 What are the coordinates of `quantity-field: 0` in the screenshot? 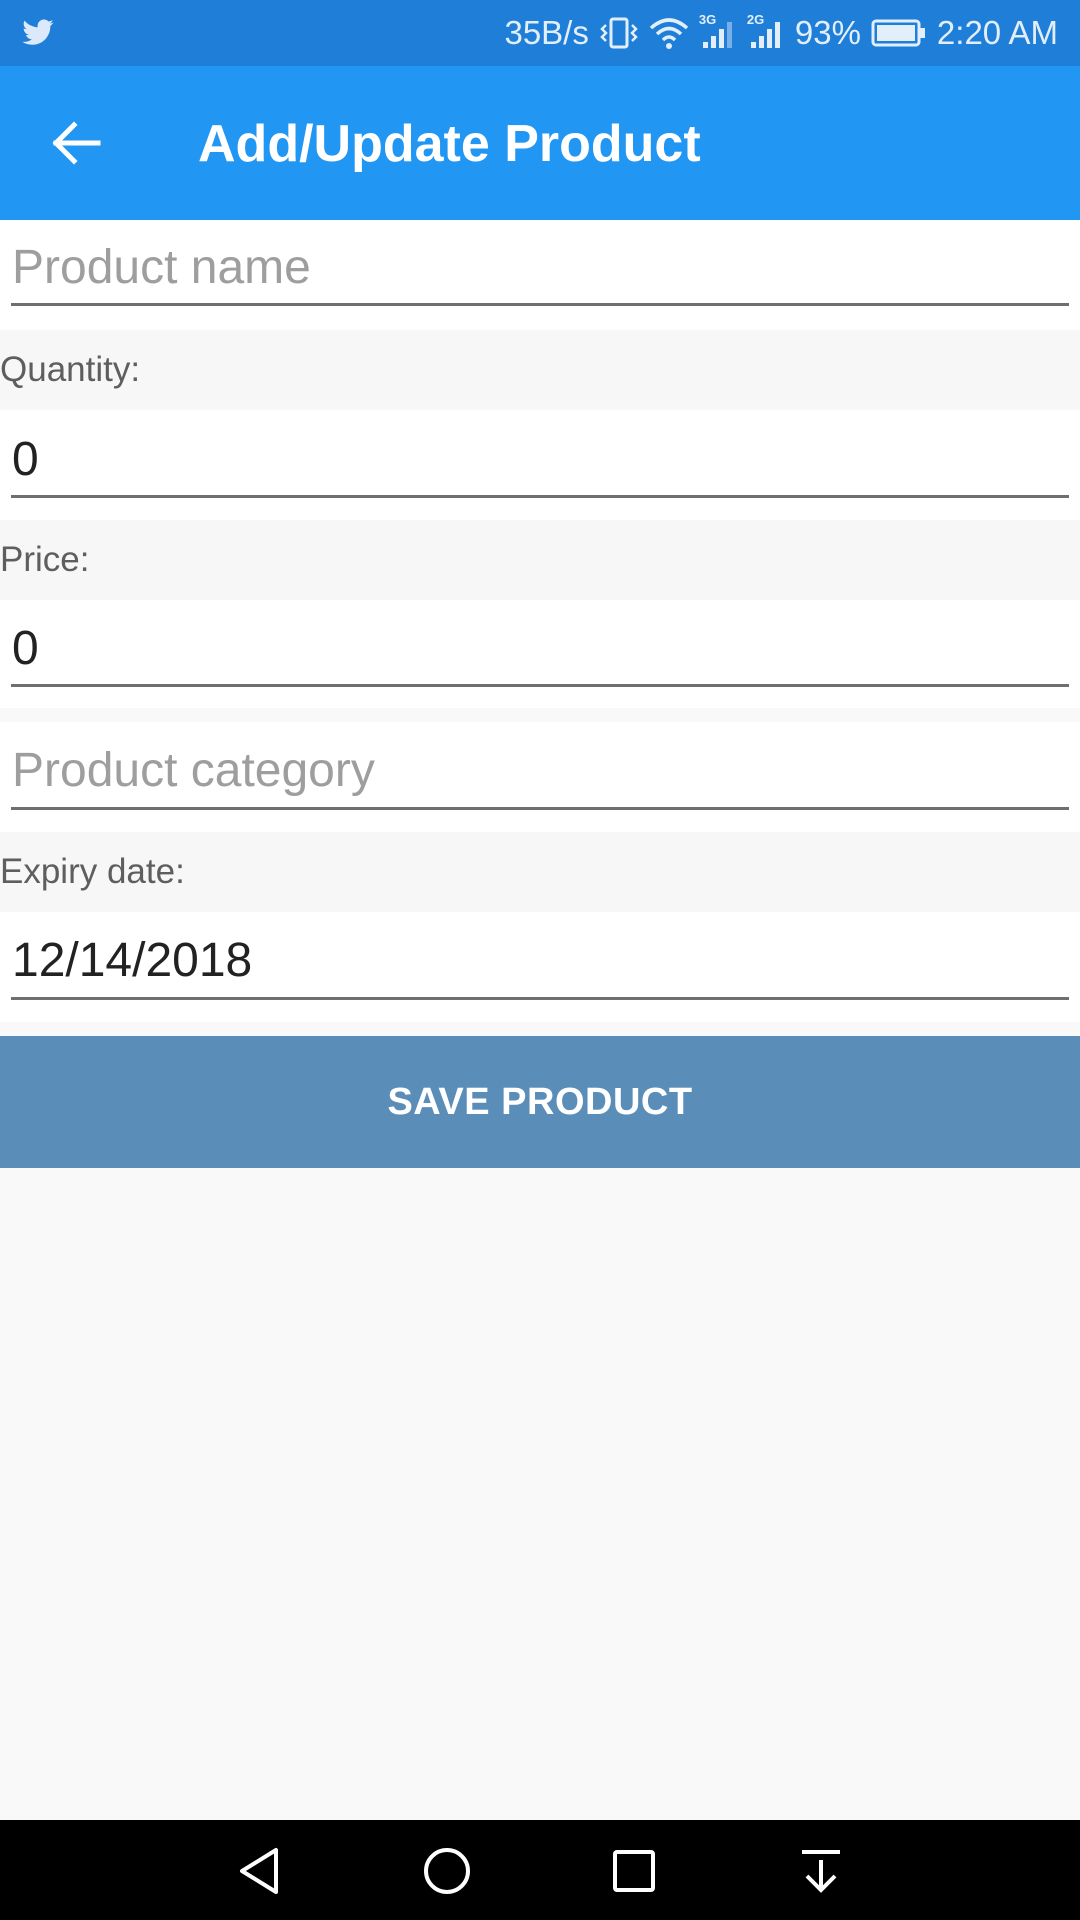 It's located at (540, 465).